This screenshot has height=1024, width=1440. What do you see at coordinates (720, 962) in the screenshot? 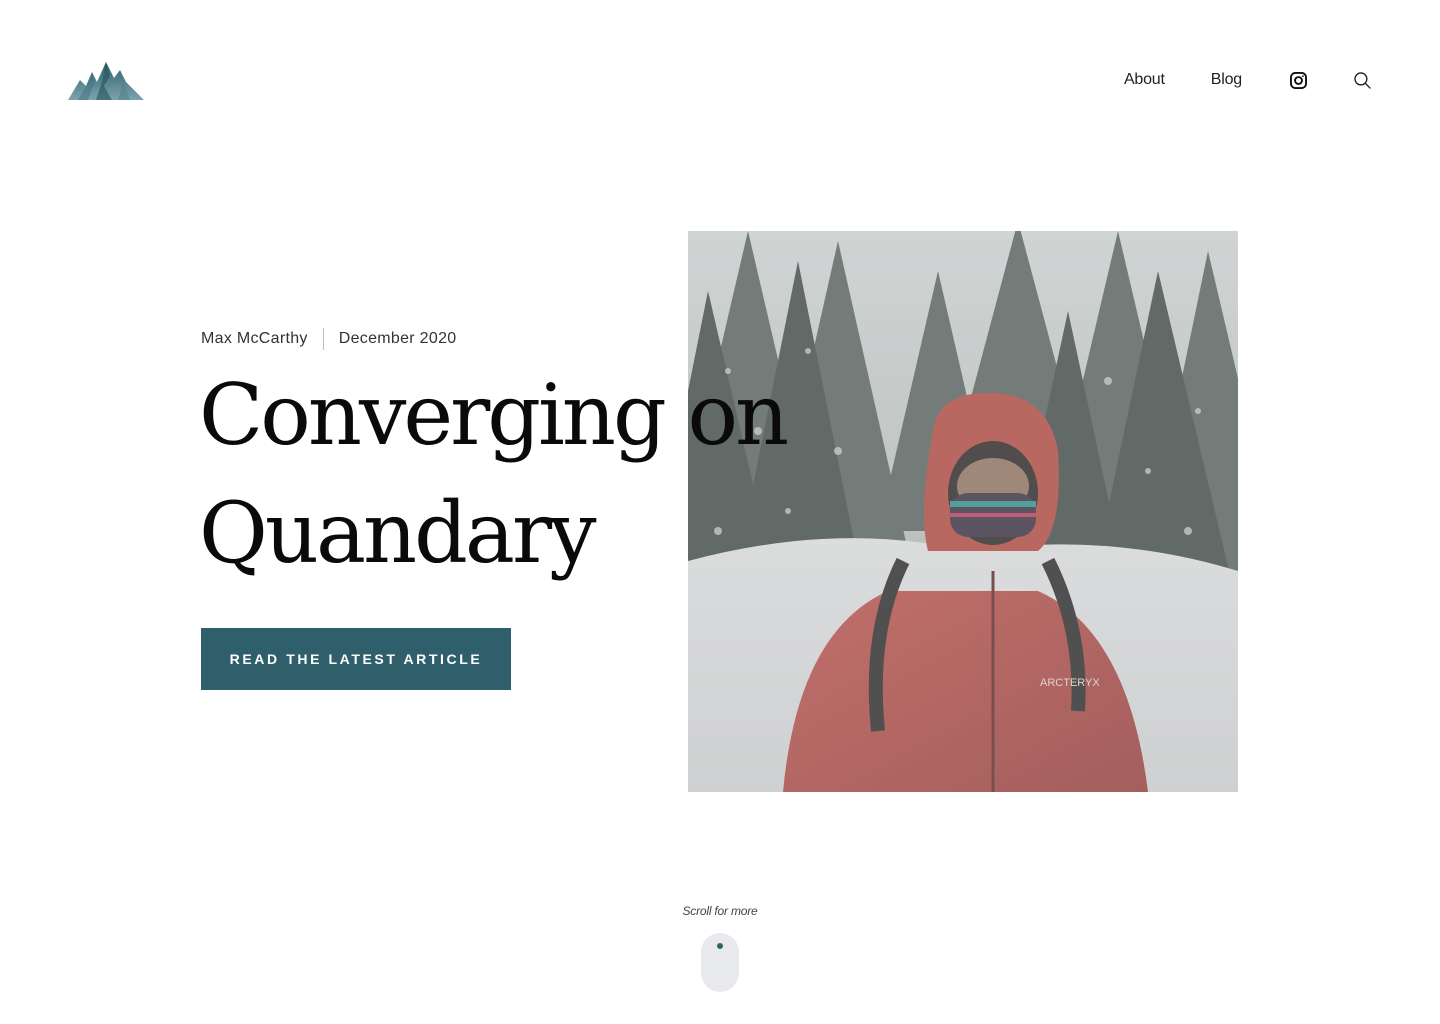
I see `scroll-mouse-icon` at bounding box center [720, 962].